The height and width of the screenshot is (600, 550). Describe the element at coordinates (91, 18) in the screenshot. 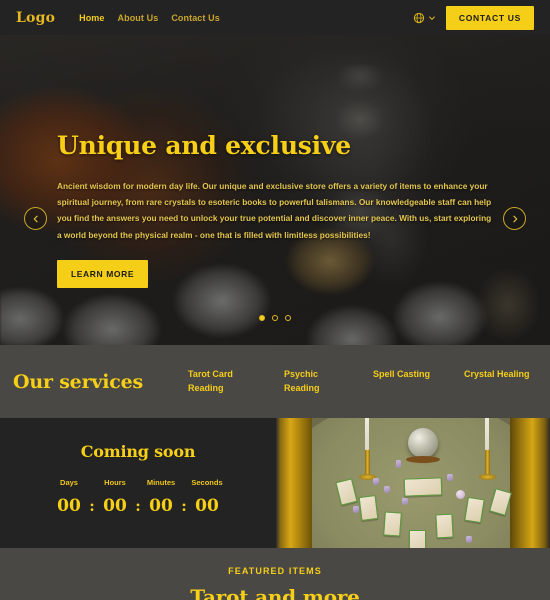

I see `nav-item-home: Home` at that location.